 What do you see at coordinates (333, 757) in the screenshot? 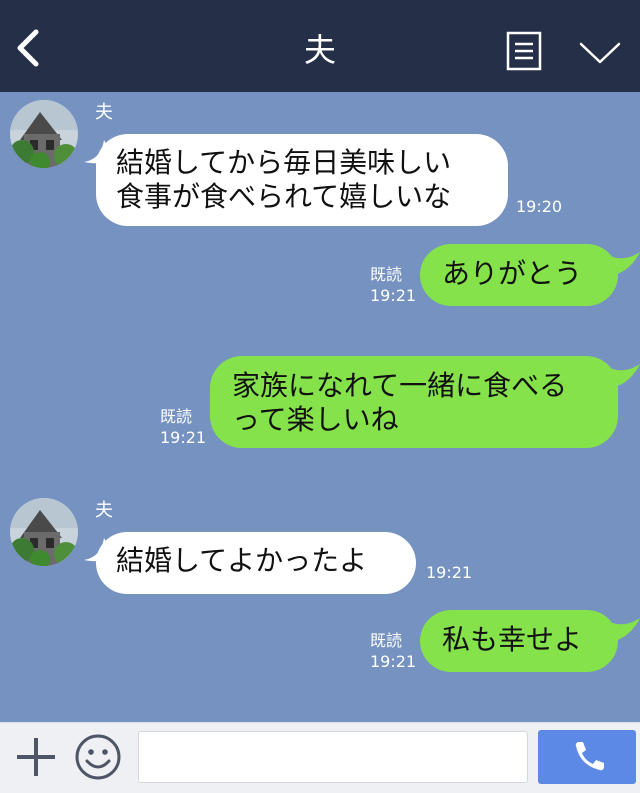
I see `message-input` at bounding box center [333, 757].